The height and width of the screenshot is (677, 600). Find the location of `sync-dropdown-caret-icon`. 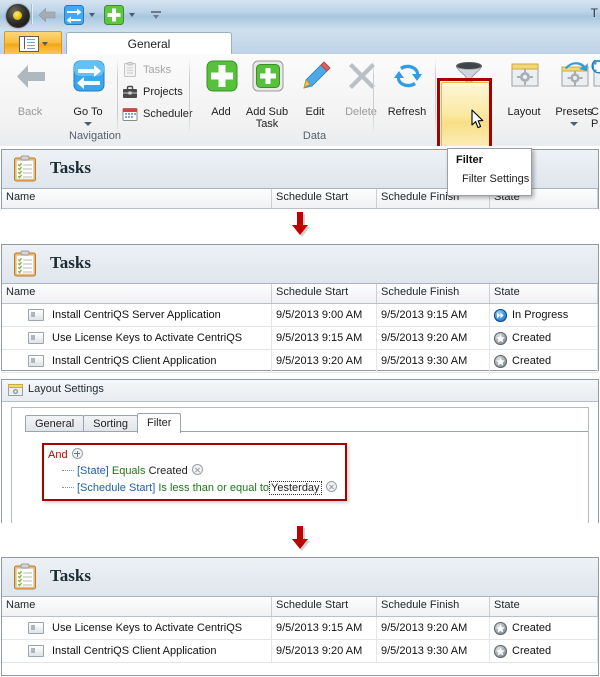

sync-dropdown-caret-icon is located at coordinates (92, 15).